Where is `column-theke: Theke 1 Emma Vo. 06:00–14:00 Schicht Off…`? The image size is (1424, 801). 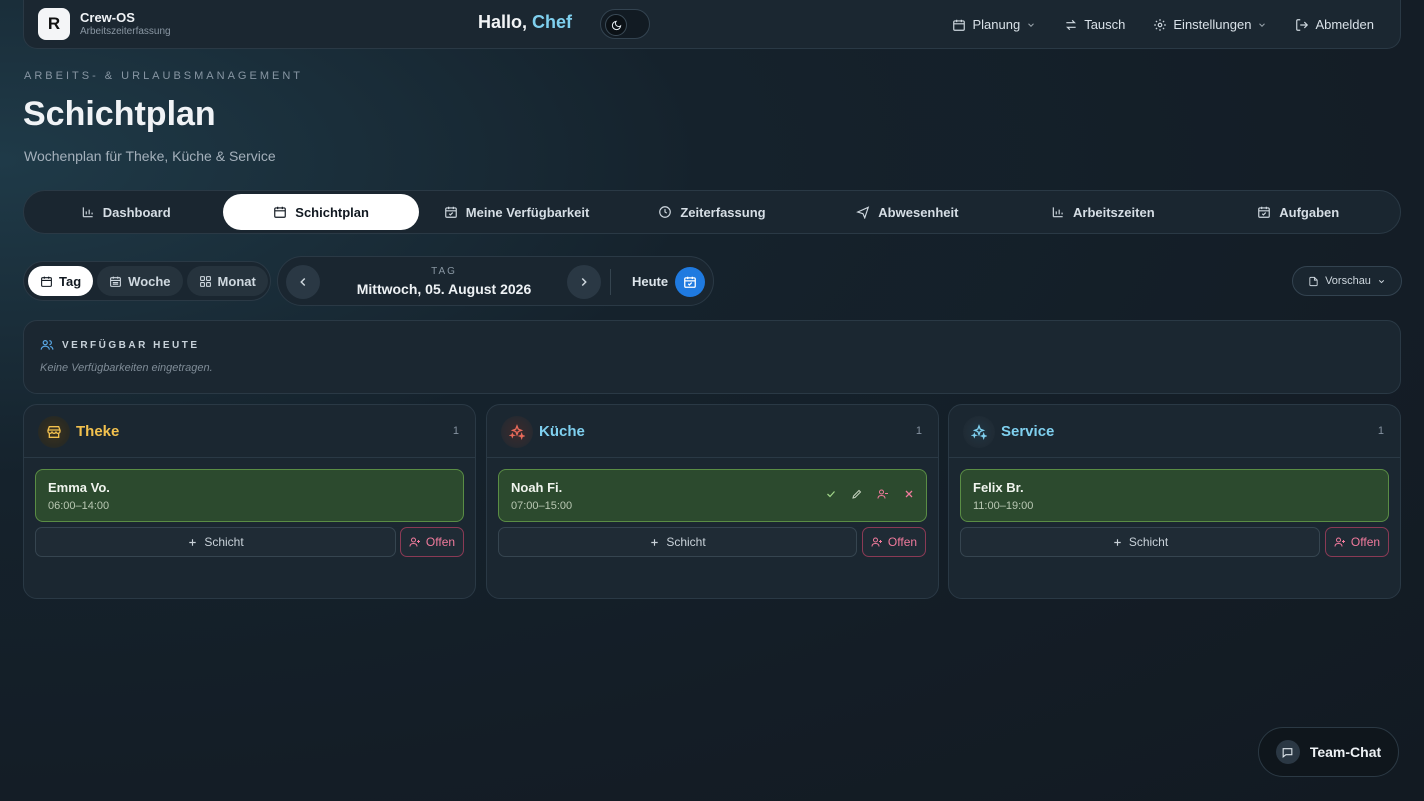
column-theke: Theke 1 Emma Vo. 06:00–14:00 Schicht Off… is located at coordinates (249, 501).